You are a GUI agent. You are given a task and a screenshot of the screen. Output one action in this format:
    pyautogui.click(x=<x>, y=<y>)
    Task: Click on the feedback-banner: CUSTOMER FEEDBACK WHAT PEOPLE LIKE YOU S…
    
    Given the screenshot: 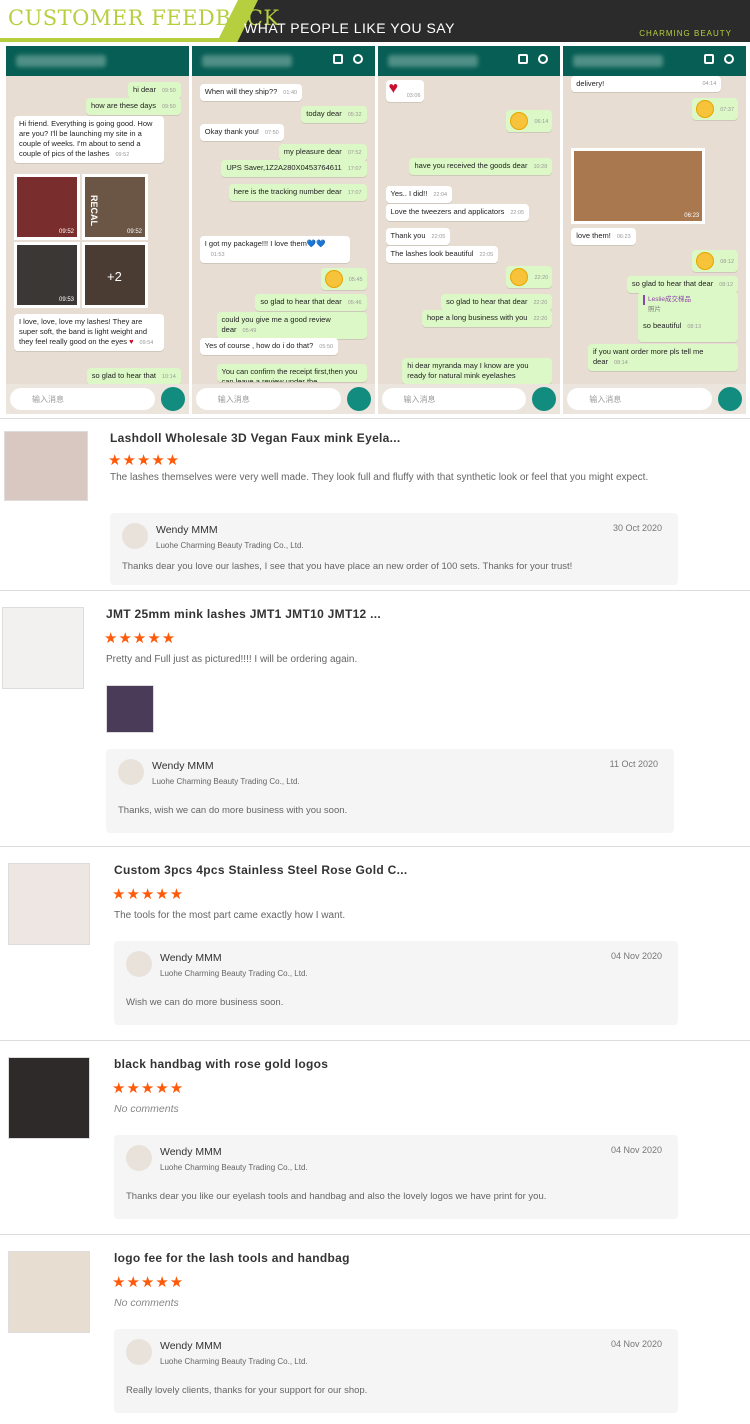 What is the action you would take?
    pyautogui.click(x=375, y=21)
    